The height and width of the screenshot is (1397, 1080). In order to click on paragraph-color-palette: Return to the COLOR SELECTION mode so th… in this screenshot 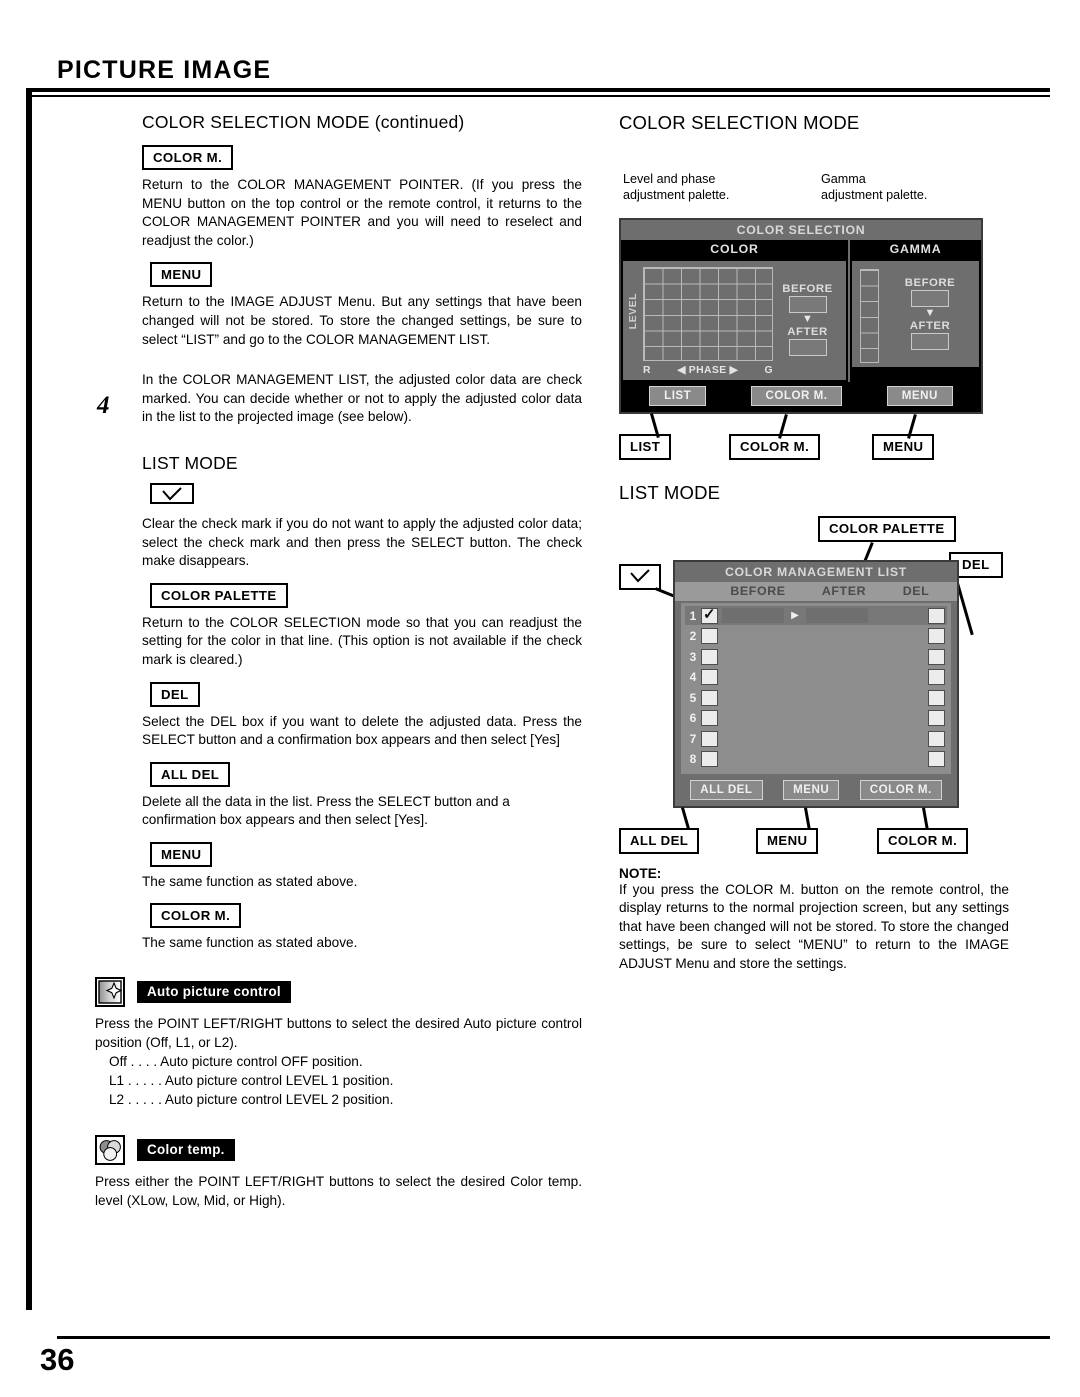, I will do `click(362, 640)`.